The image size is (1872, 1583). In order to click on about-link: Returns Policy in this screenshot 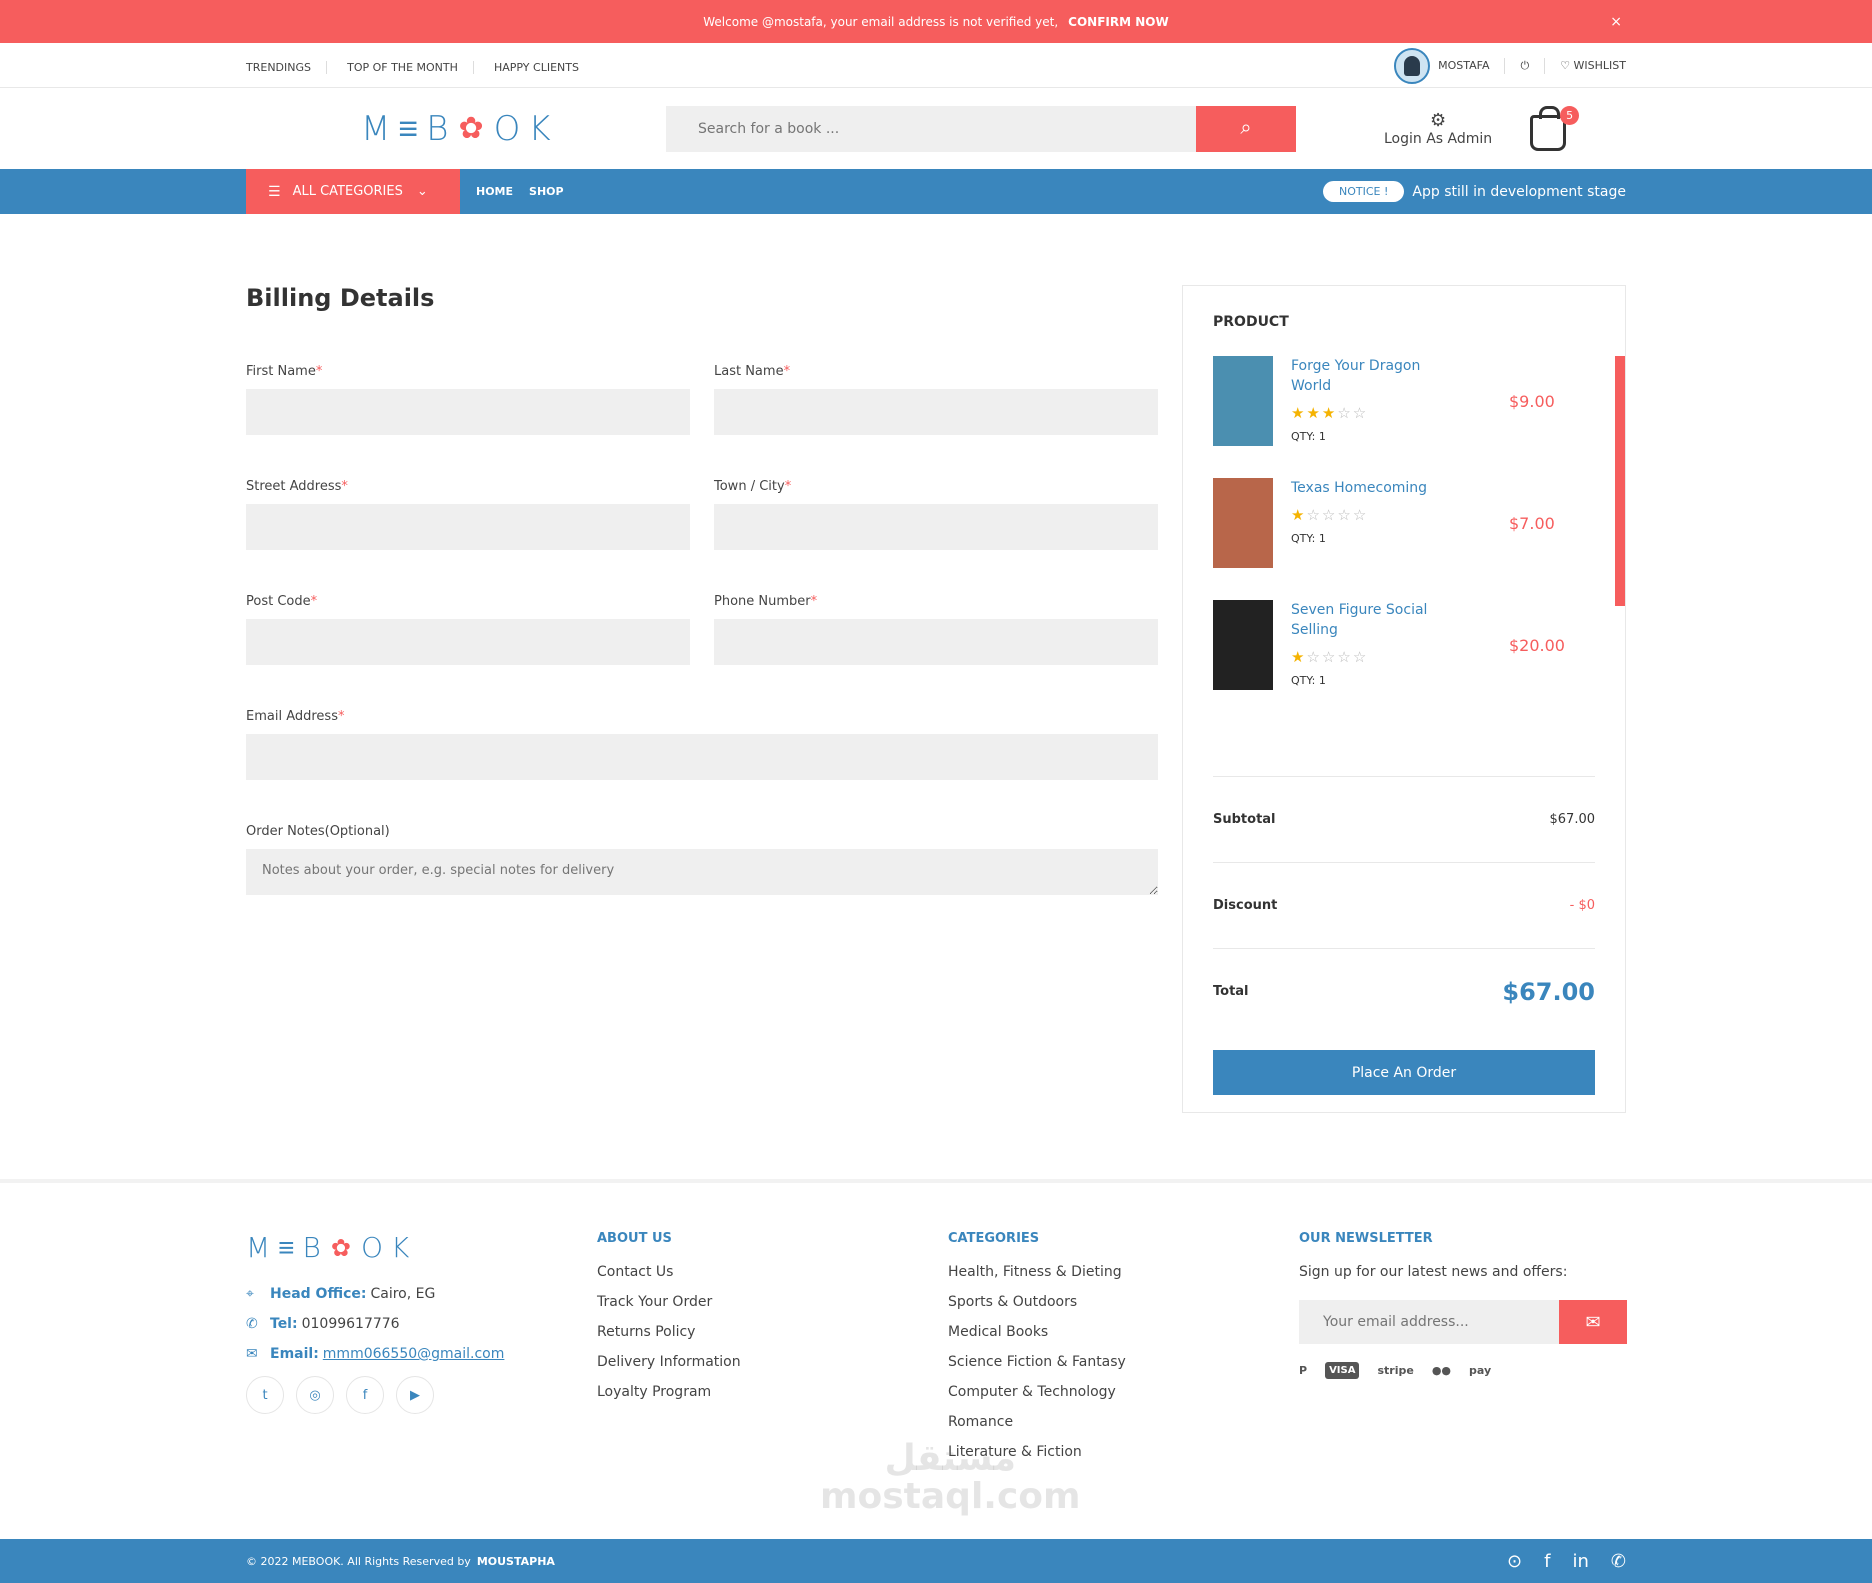, I will do `click(669, 1332)`.